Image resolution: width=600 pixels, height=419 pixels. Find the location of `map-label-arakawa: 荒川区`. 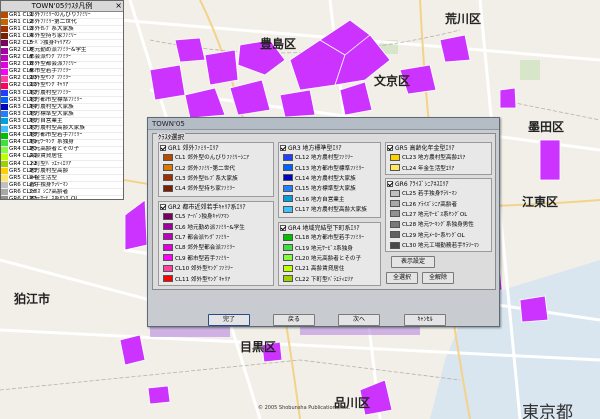

map-label-arakawa: 荒川区 is located at coordinates (463, 19).